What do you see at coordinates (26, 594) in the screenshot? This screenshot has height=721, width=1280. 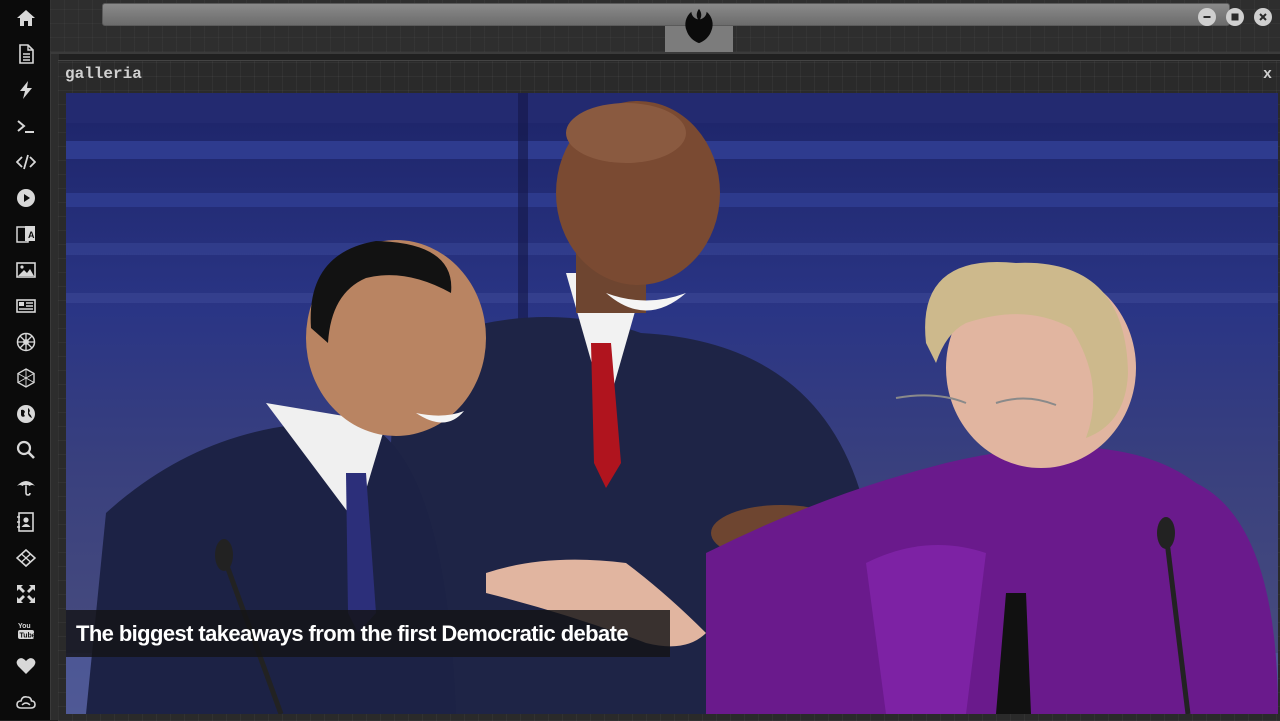 I see `expand-icon` at bounding box center [26, 594].